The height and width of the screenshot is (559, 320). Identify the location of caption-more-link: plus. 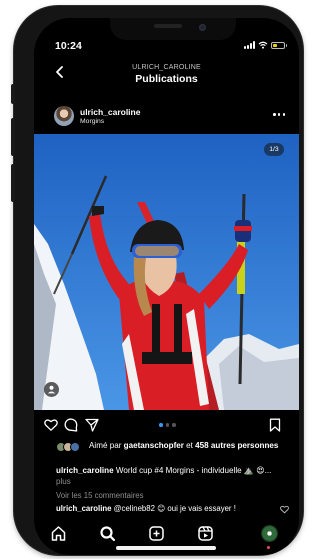
(63, 481).